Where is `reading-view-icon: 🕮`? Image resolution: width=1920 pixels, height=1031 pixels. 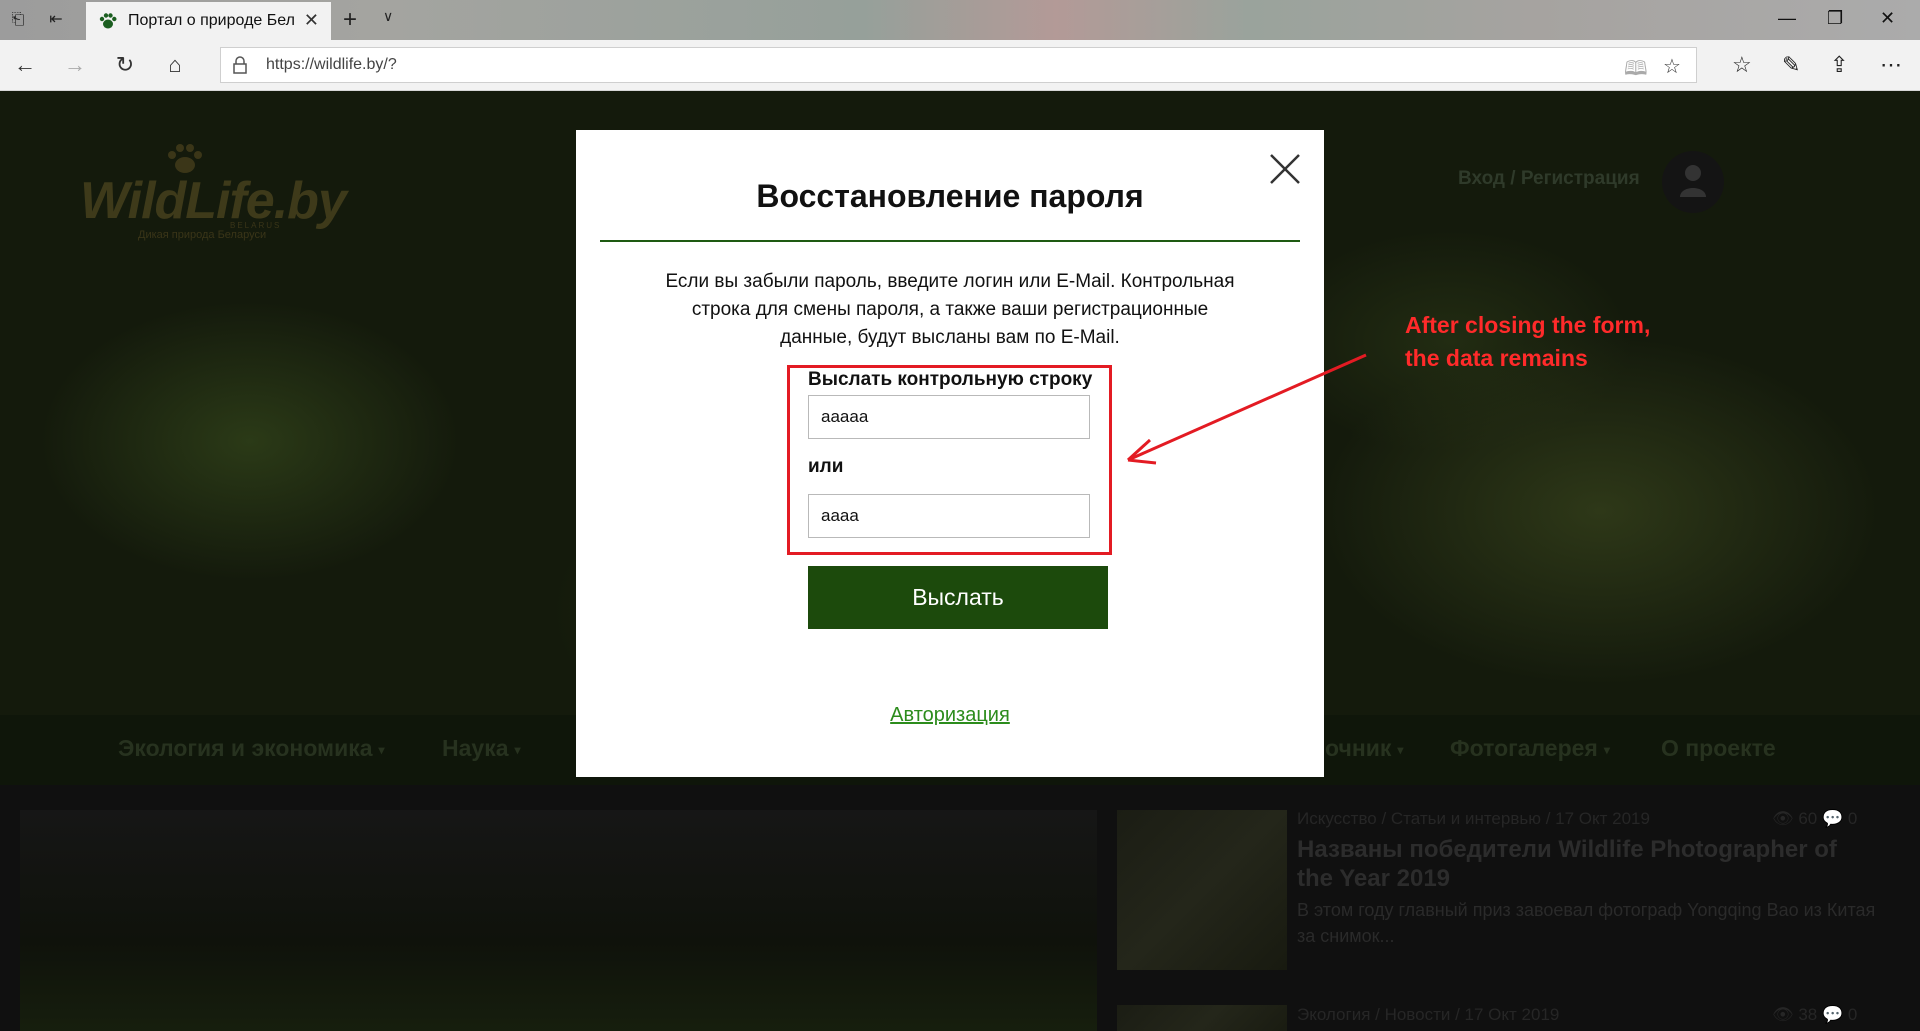
reading-view-icon: 🕮 is located at coordinates (1636, 71).